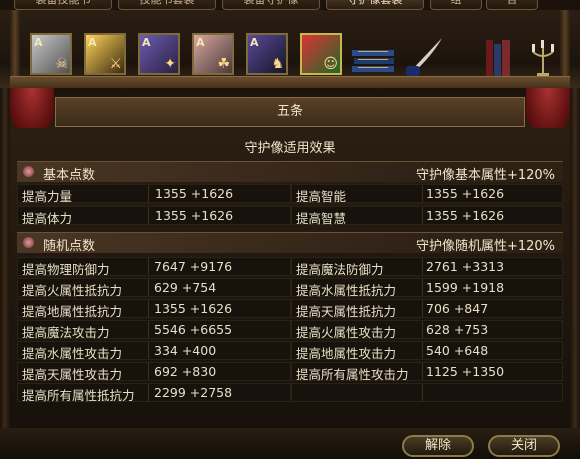  Describe the element at coordinates (485, 246) in the screenshot. I see `section-bonus: 守护像随机属性+120%` at that location.